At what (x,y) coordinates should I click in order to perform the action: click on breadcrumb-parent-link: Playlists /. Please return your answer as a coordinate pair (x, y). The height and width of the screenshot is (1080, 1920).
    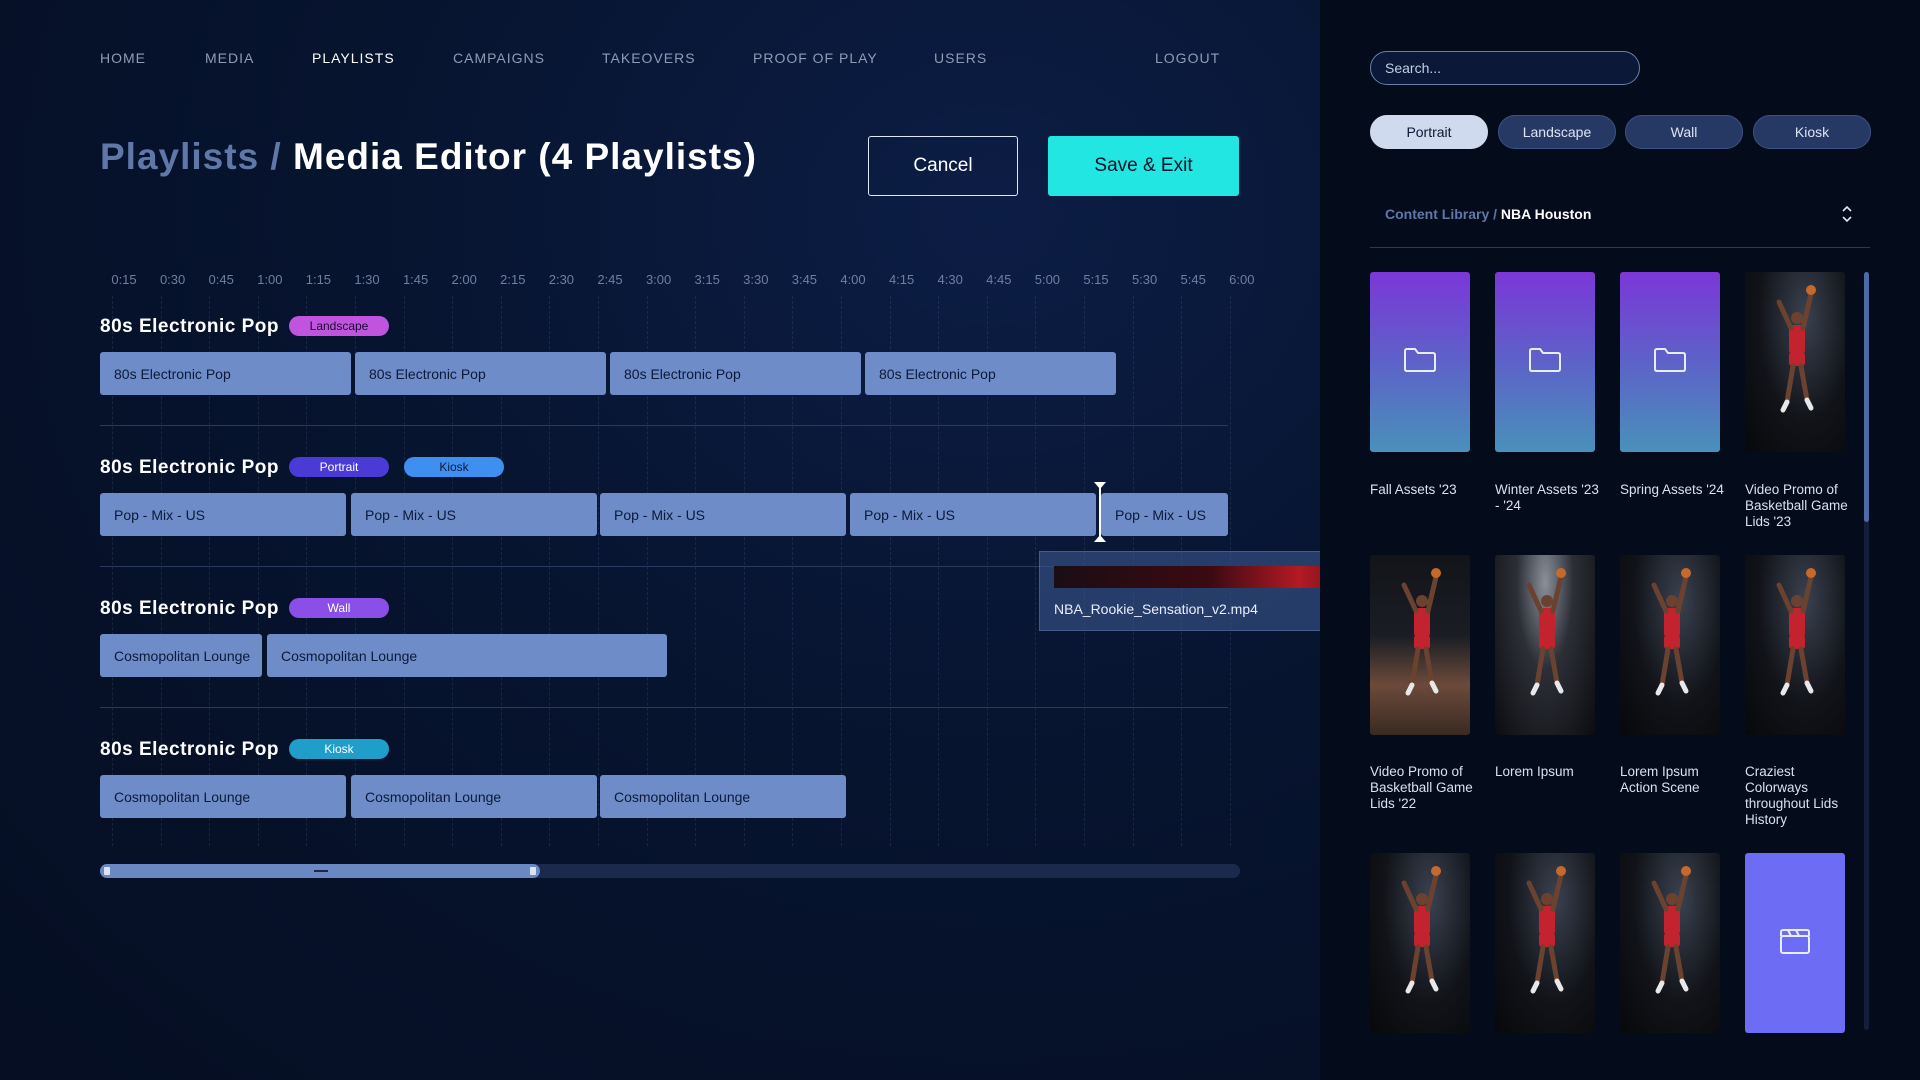
    Looking at the image, I should click on (191, 156).